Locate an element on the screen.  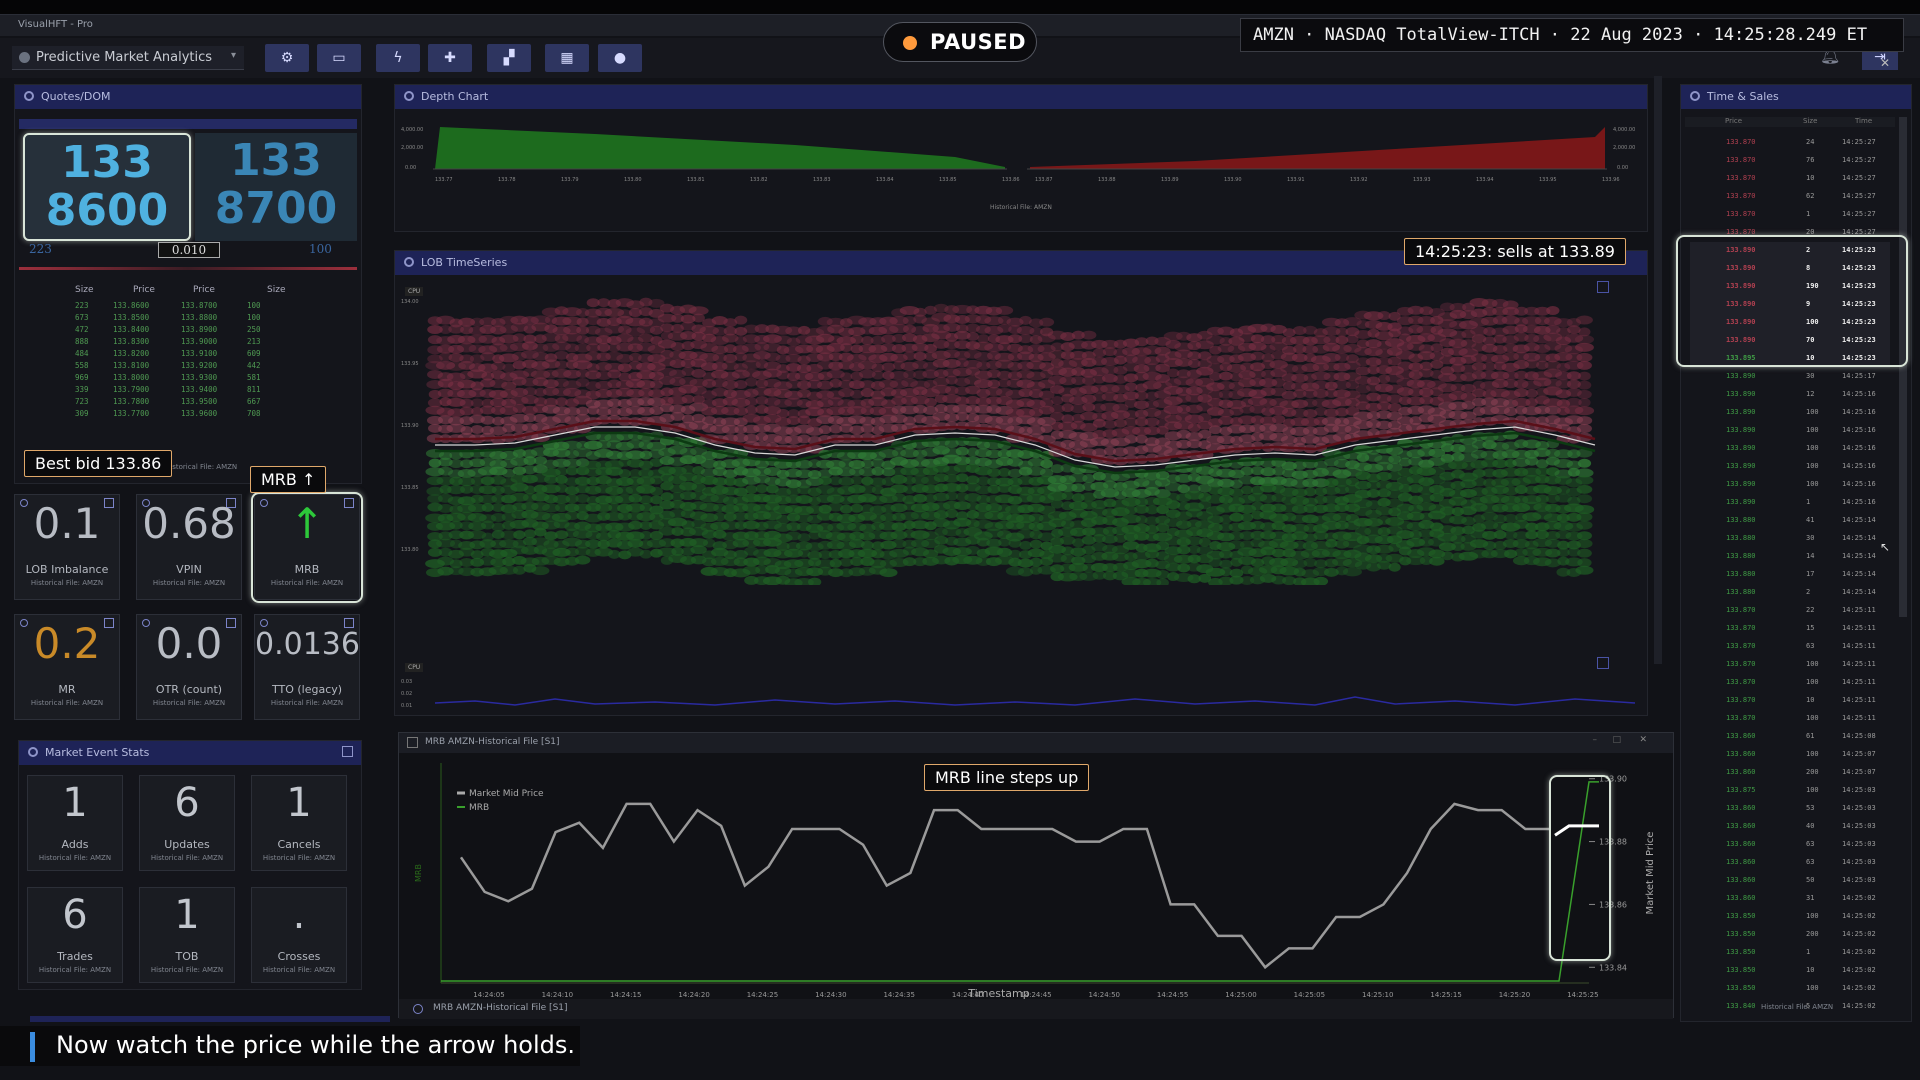
window-title: VisualHFT - Pro is located at coordinates (55, 24).